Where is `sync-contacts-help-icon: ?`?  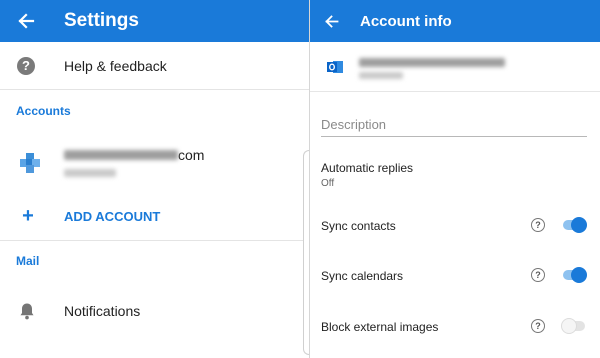
sync-contacts-help-icon: ? is located at coordinates (538, 225).